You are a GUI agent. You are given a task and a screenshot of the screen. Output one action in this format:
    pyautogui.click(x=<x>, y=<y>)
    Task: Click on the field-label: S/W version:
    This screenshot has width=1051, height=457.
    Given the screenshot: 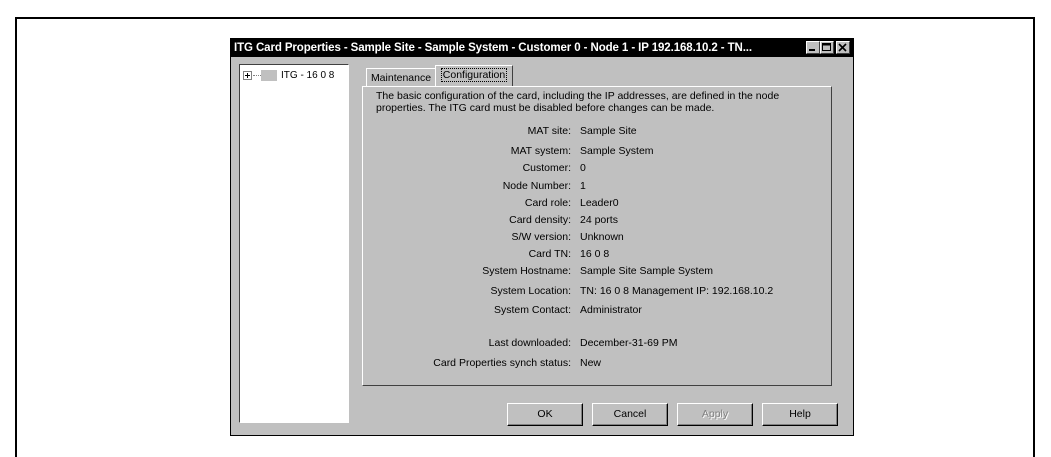 What is the action you would take?
    pyautogui.click(x=541, y=237)
    